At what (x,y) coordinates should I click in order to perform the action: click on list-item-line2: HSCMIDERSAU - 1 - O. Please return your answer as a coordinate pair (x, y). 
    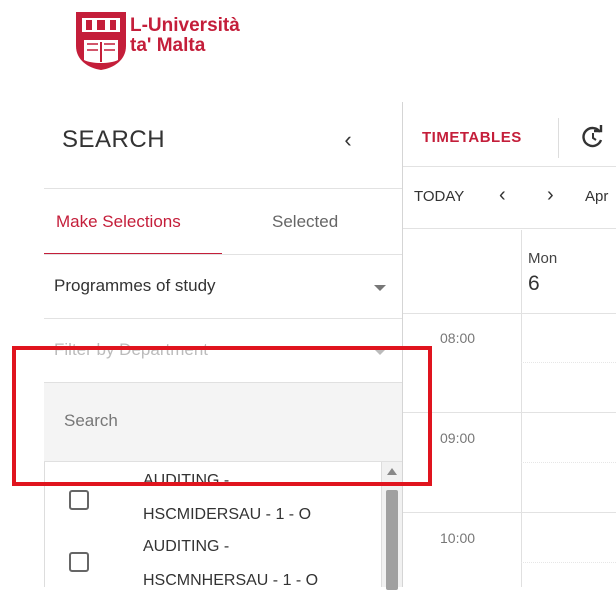
    Looking at the image, I should click on (227, 514).